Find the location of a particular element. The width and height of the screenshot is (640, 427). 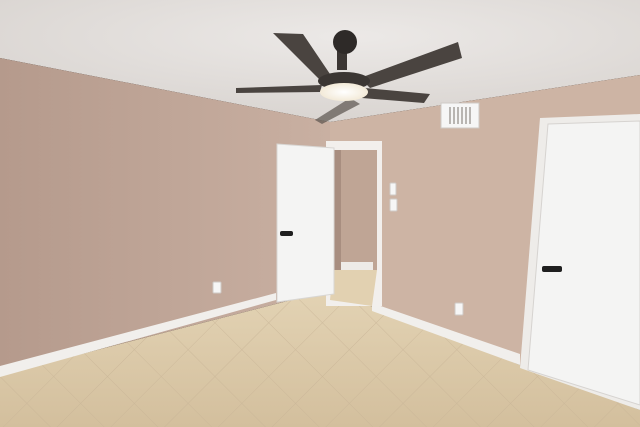

hallway-floor is located at coordinates (353, 288).